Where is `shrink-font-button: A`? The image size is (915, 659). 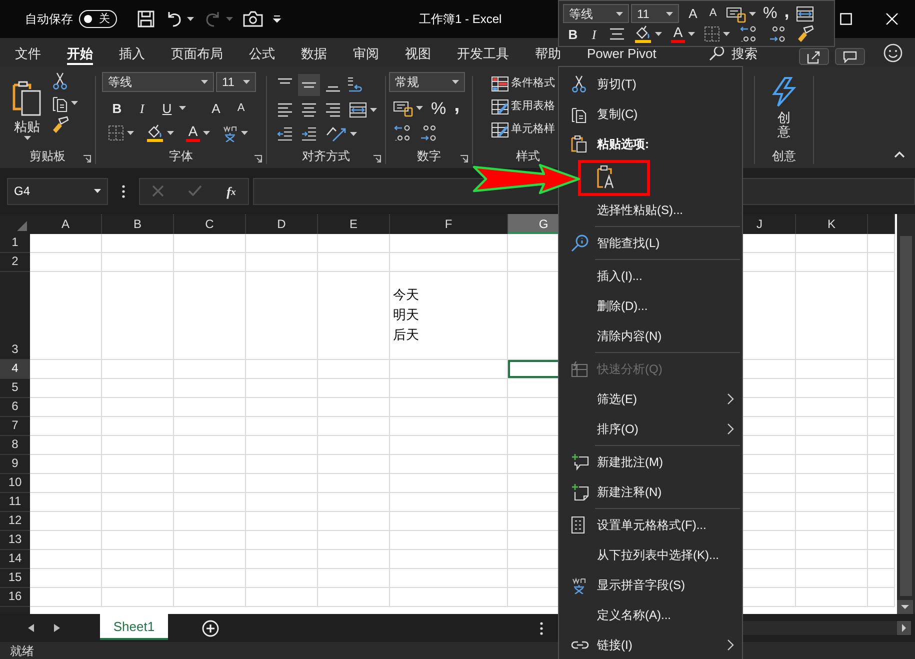 shrink-font-button: A is located at coordinates (241, 108).